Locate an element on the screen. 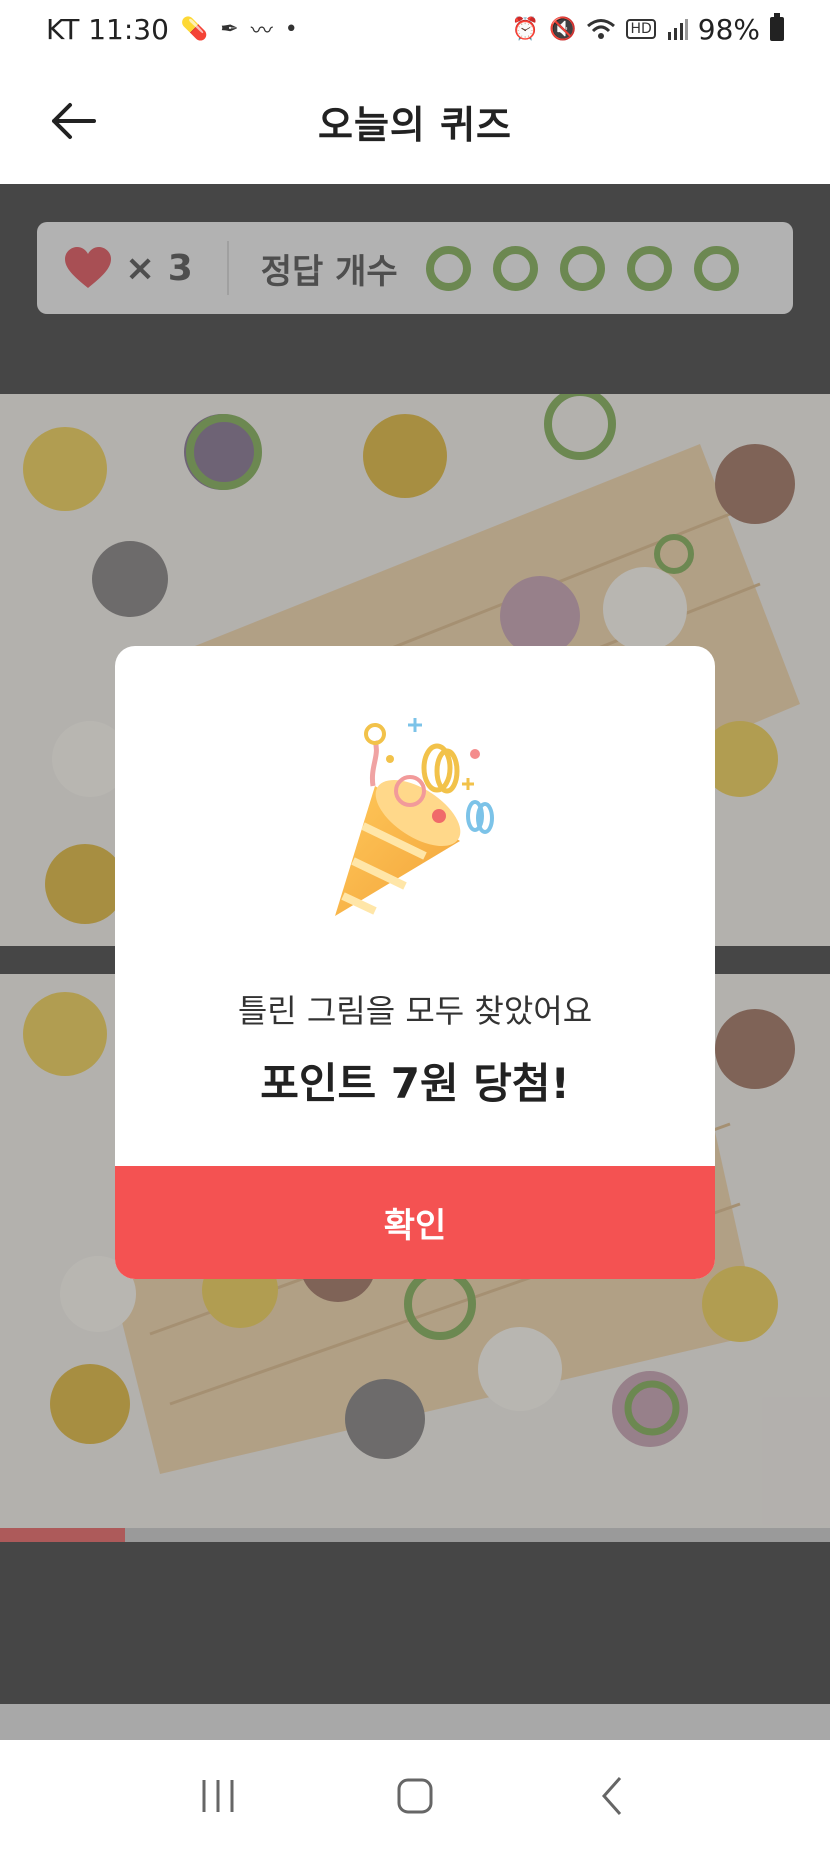 The image size is (830, 1851). mute-icon: 🔇 is located at coordinates (563, 29).